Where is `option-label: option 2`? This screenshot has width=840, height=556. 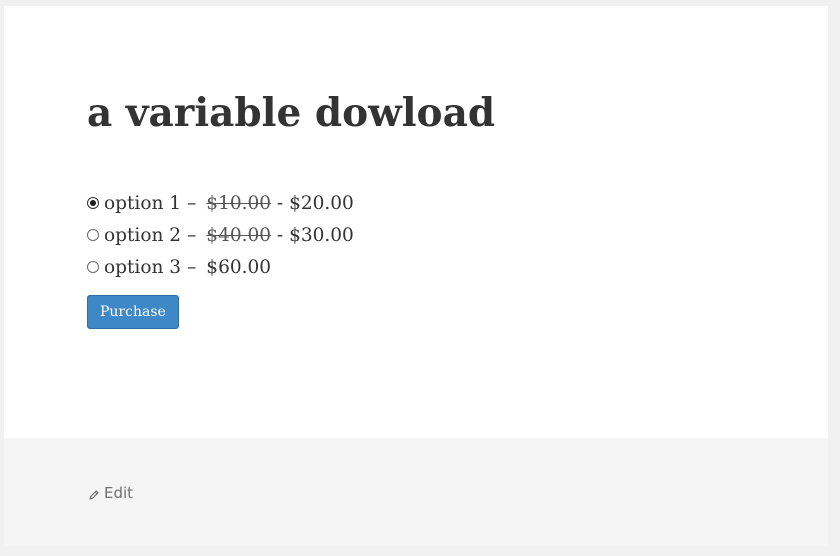
option-label: option 2 is located at coordinates (143, 235).